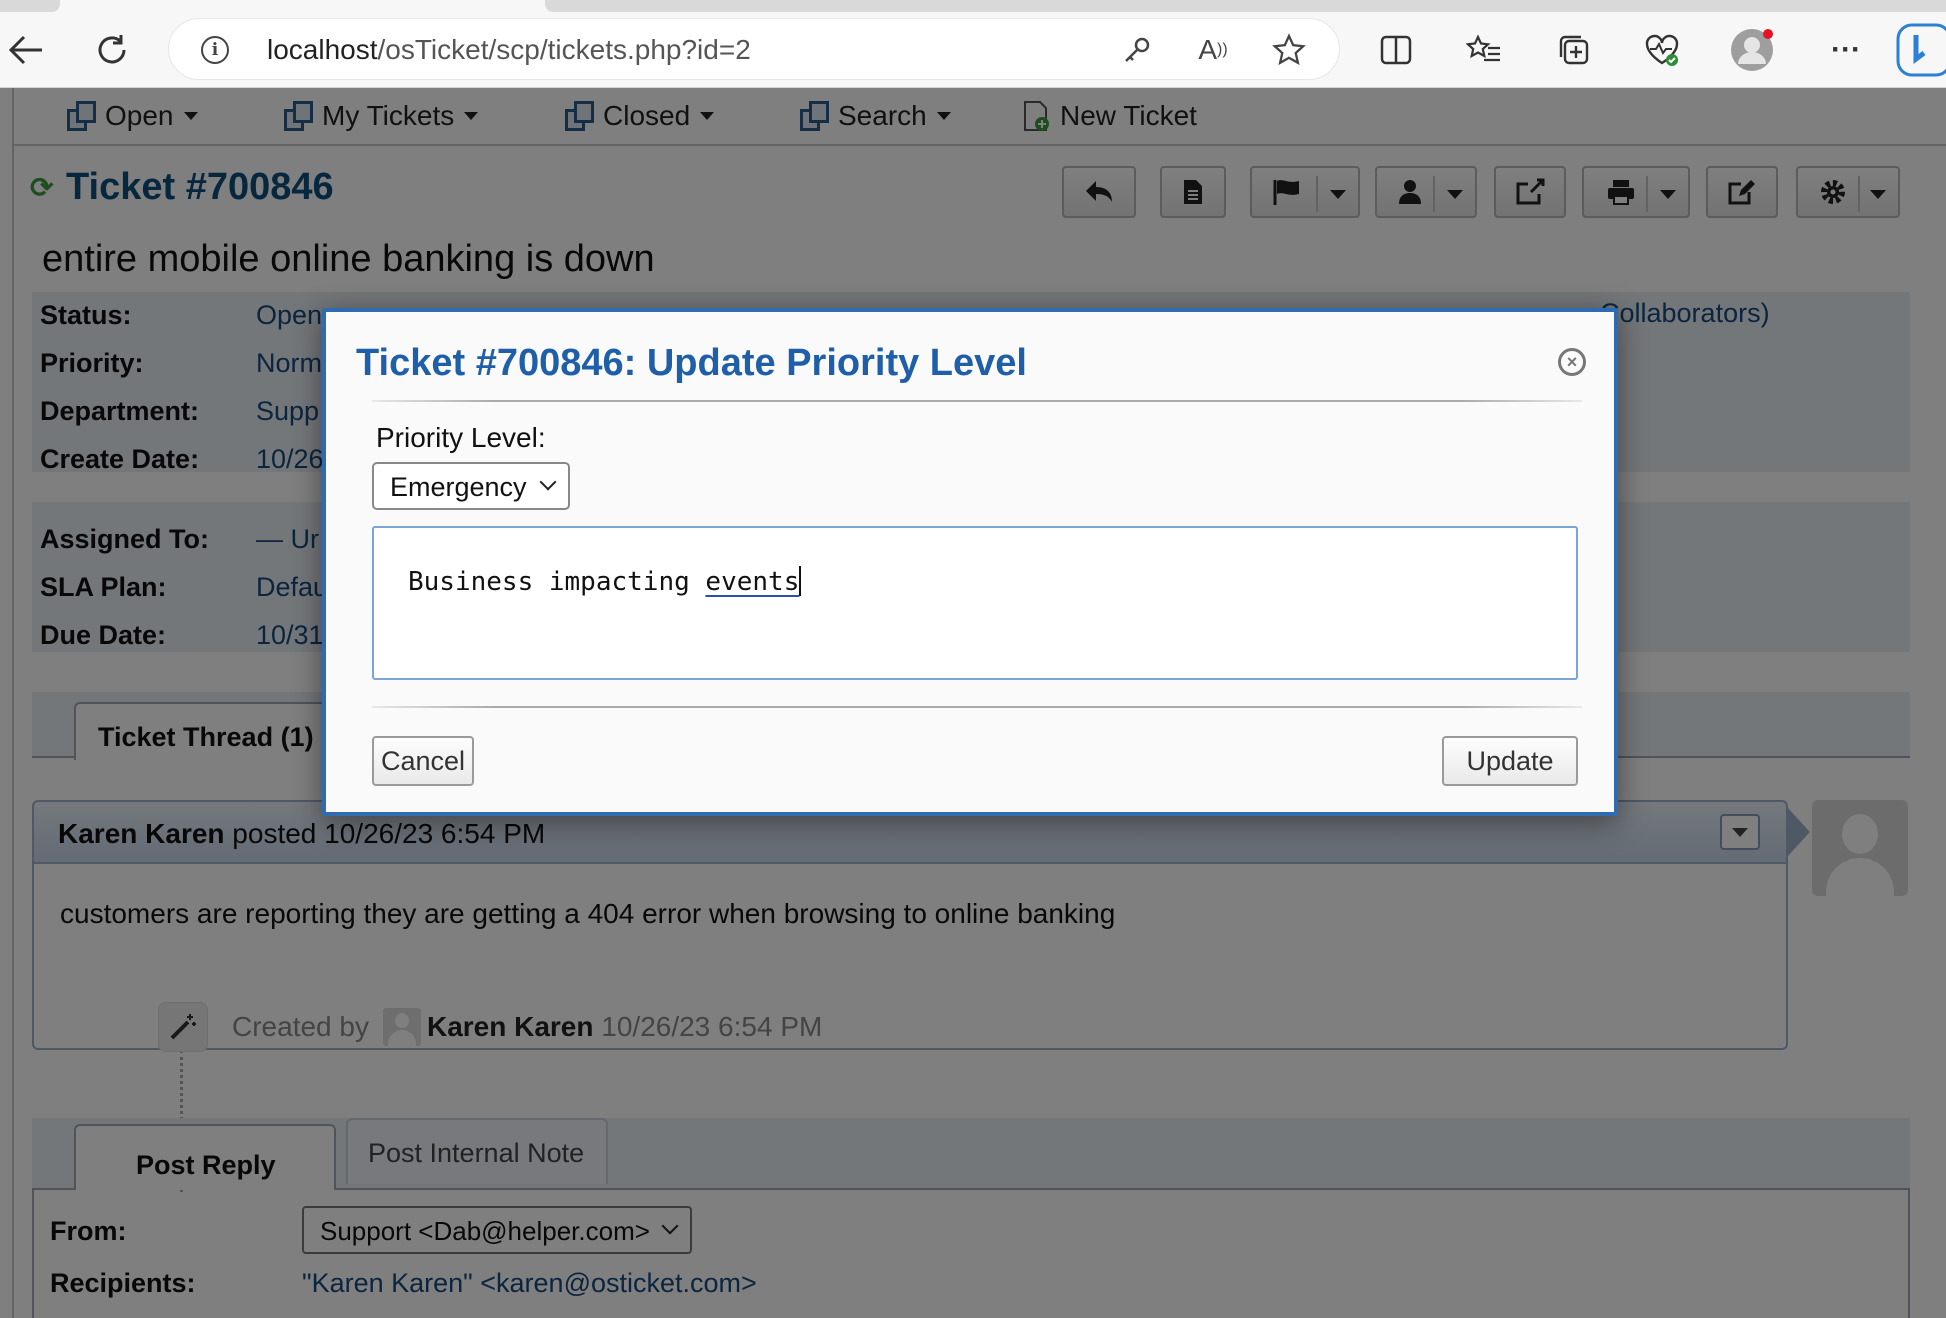 The image size is (1946, 1318). Describe the element at coordinates (458, 487) in the screenshot. I see `priority-selected-value: Emergency` at that location.